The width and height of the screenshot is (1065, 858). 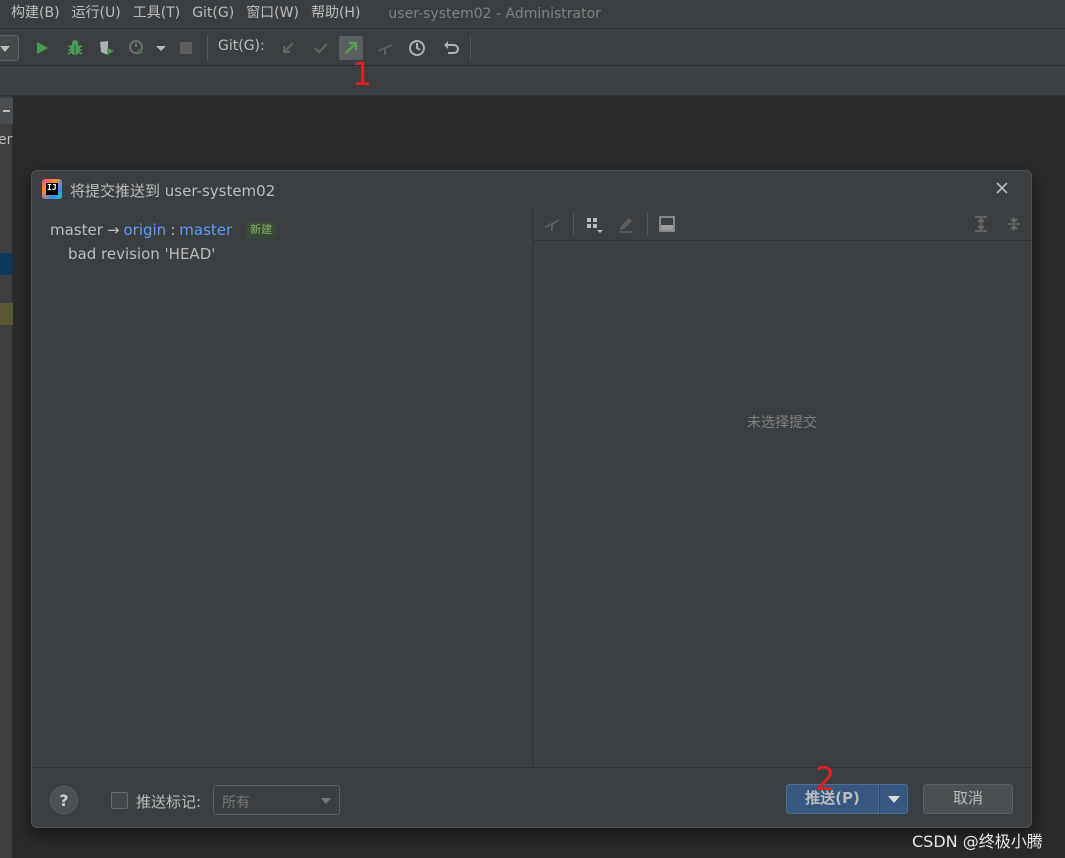 What do you see at coordinates (33, 14) in the screenshot?
I see `menu-build: 构建(B)` at bounding box center [33, 14].